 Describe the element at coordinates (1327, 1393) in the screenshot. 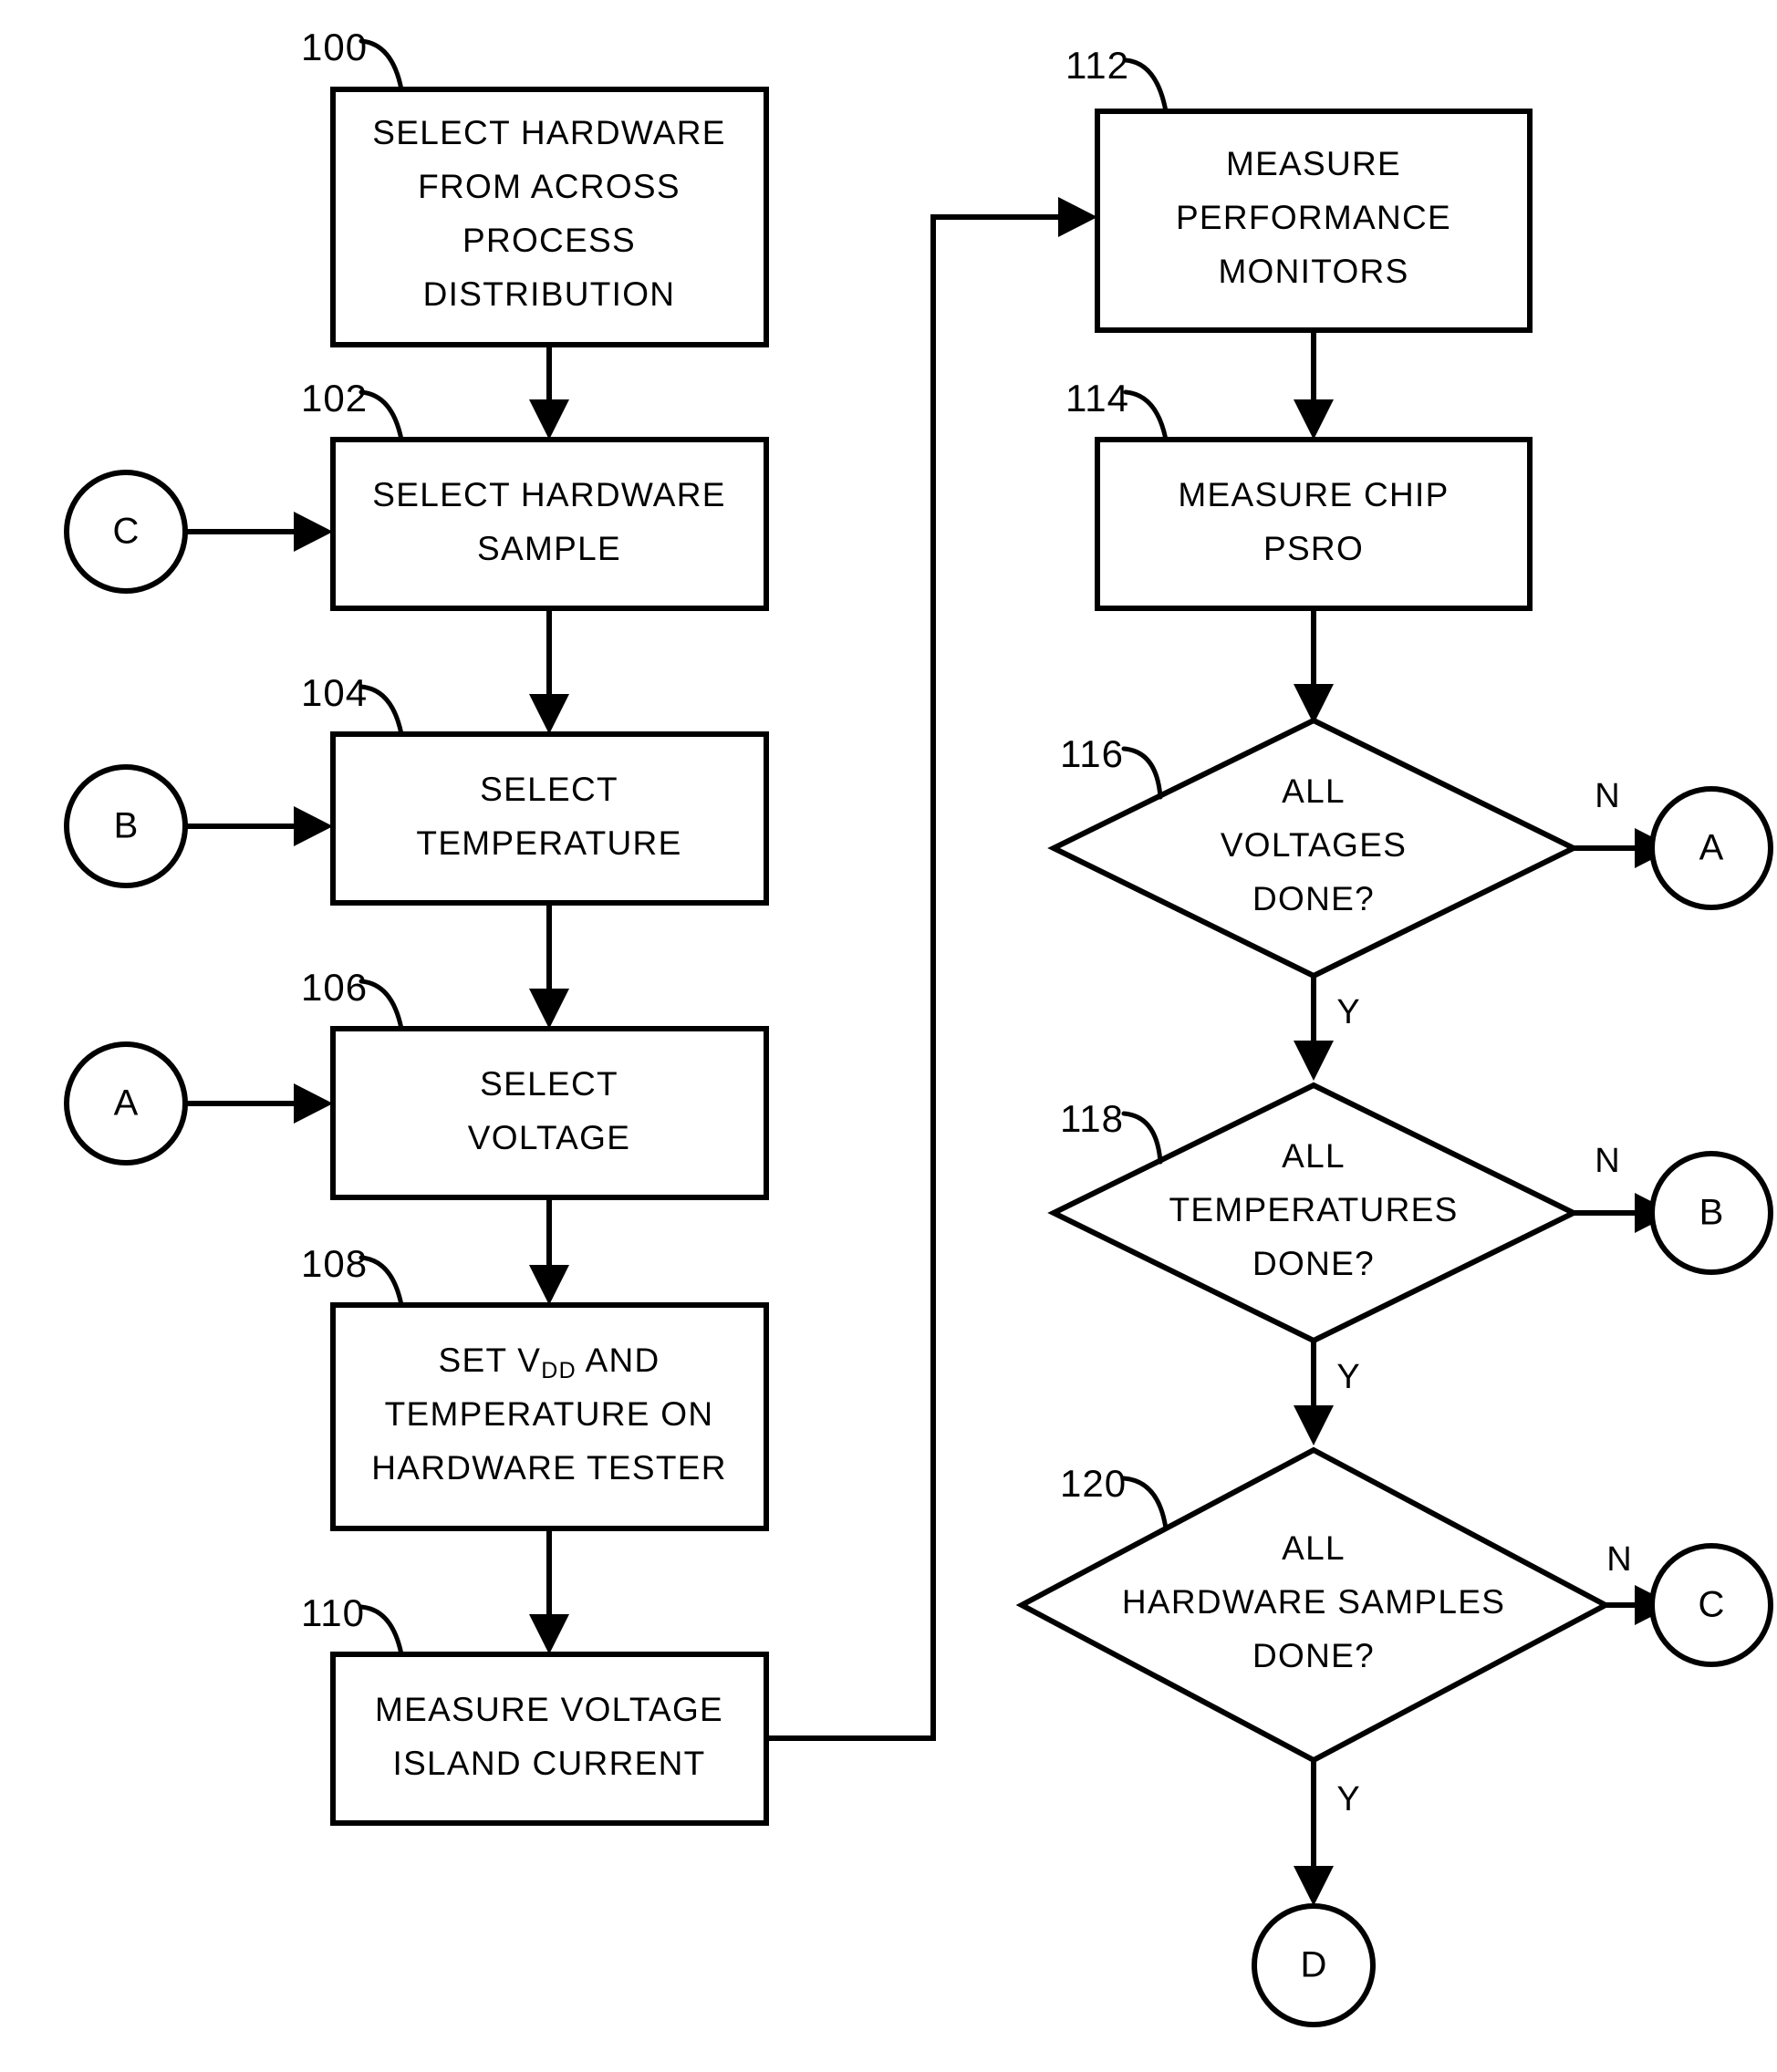

I see `branch-118-yes: Y` at that location.